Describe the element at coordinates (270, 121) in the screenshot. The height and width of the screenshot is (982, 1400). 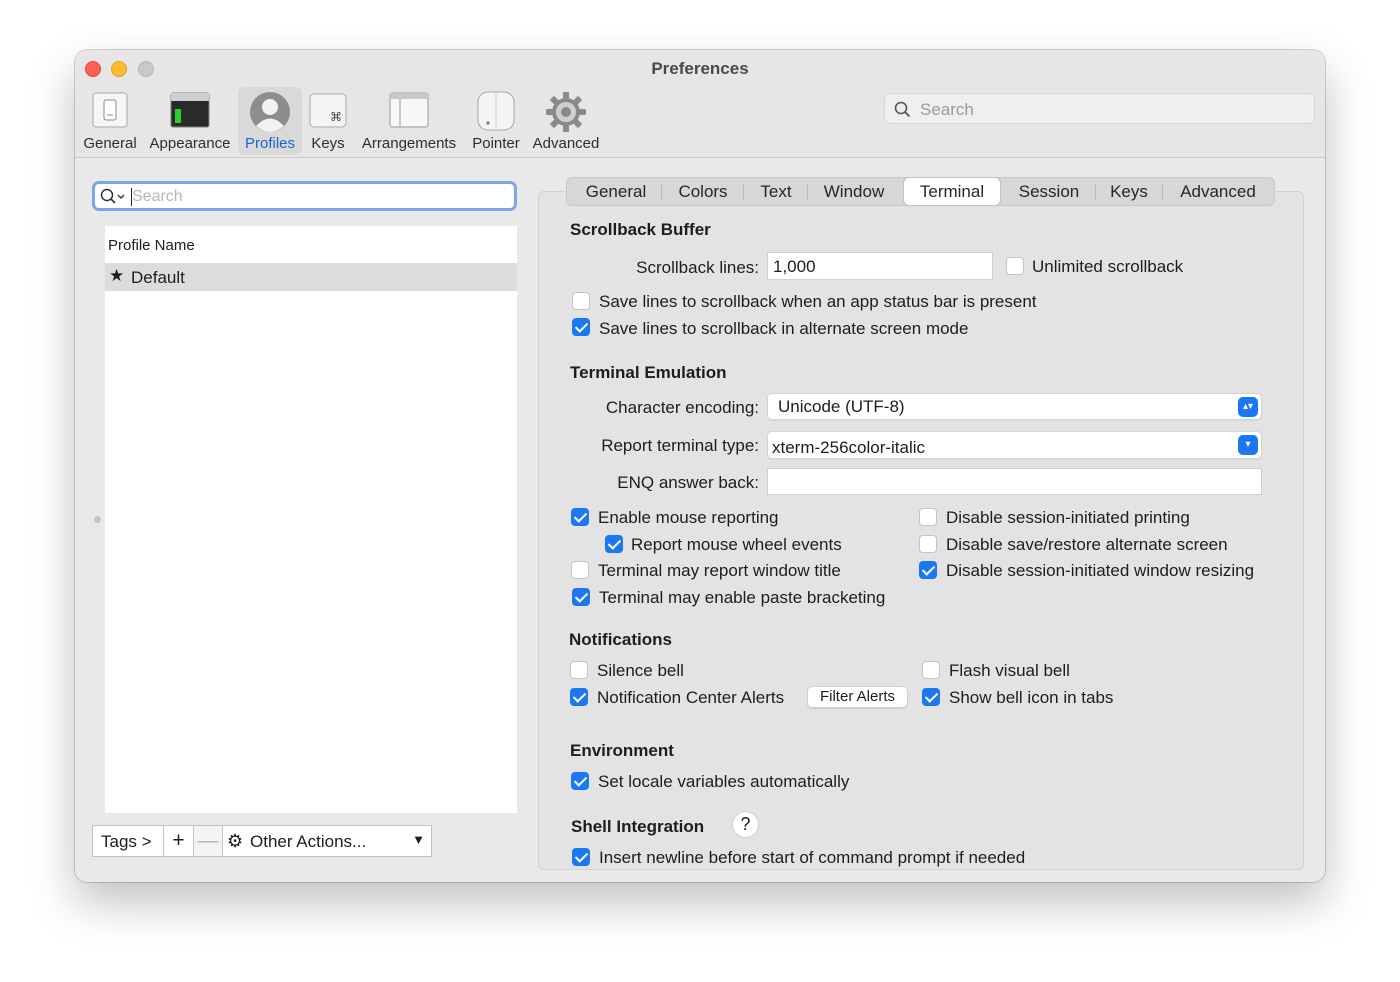
I see `toolbar-profiles: Profiles` at that location.